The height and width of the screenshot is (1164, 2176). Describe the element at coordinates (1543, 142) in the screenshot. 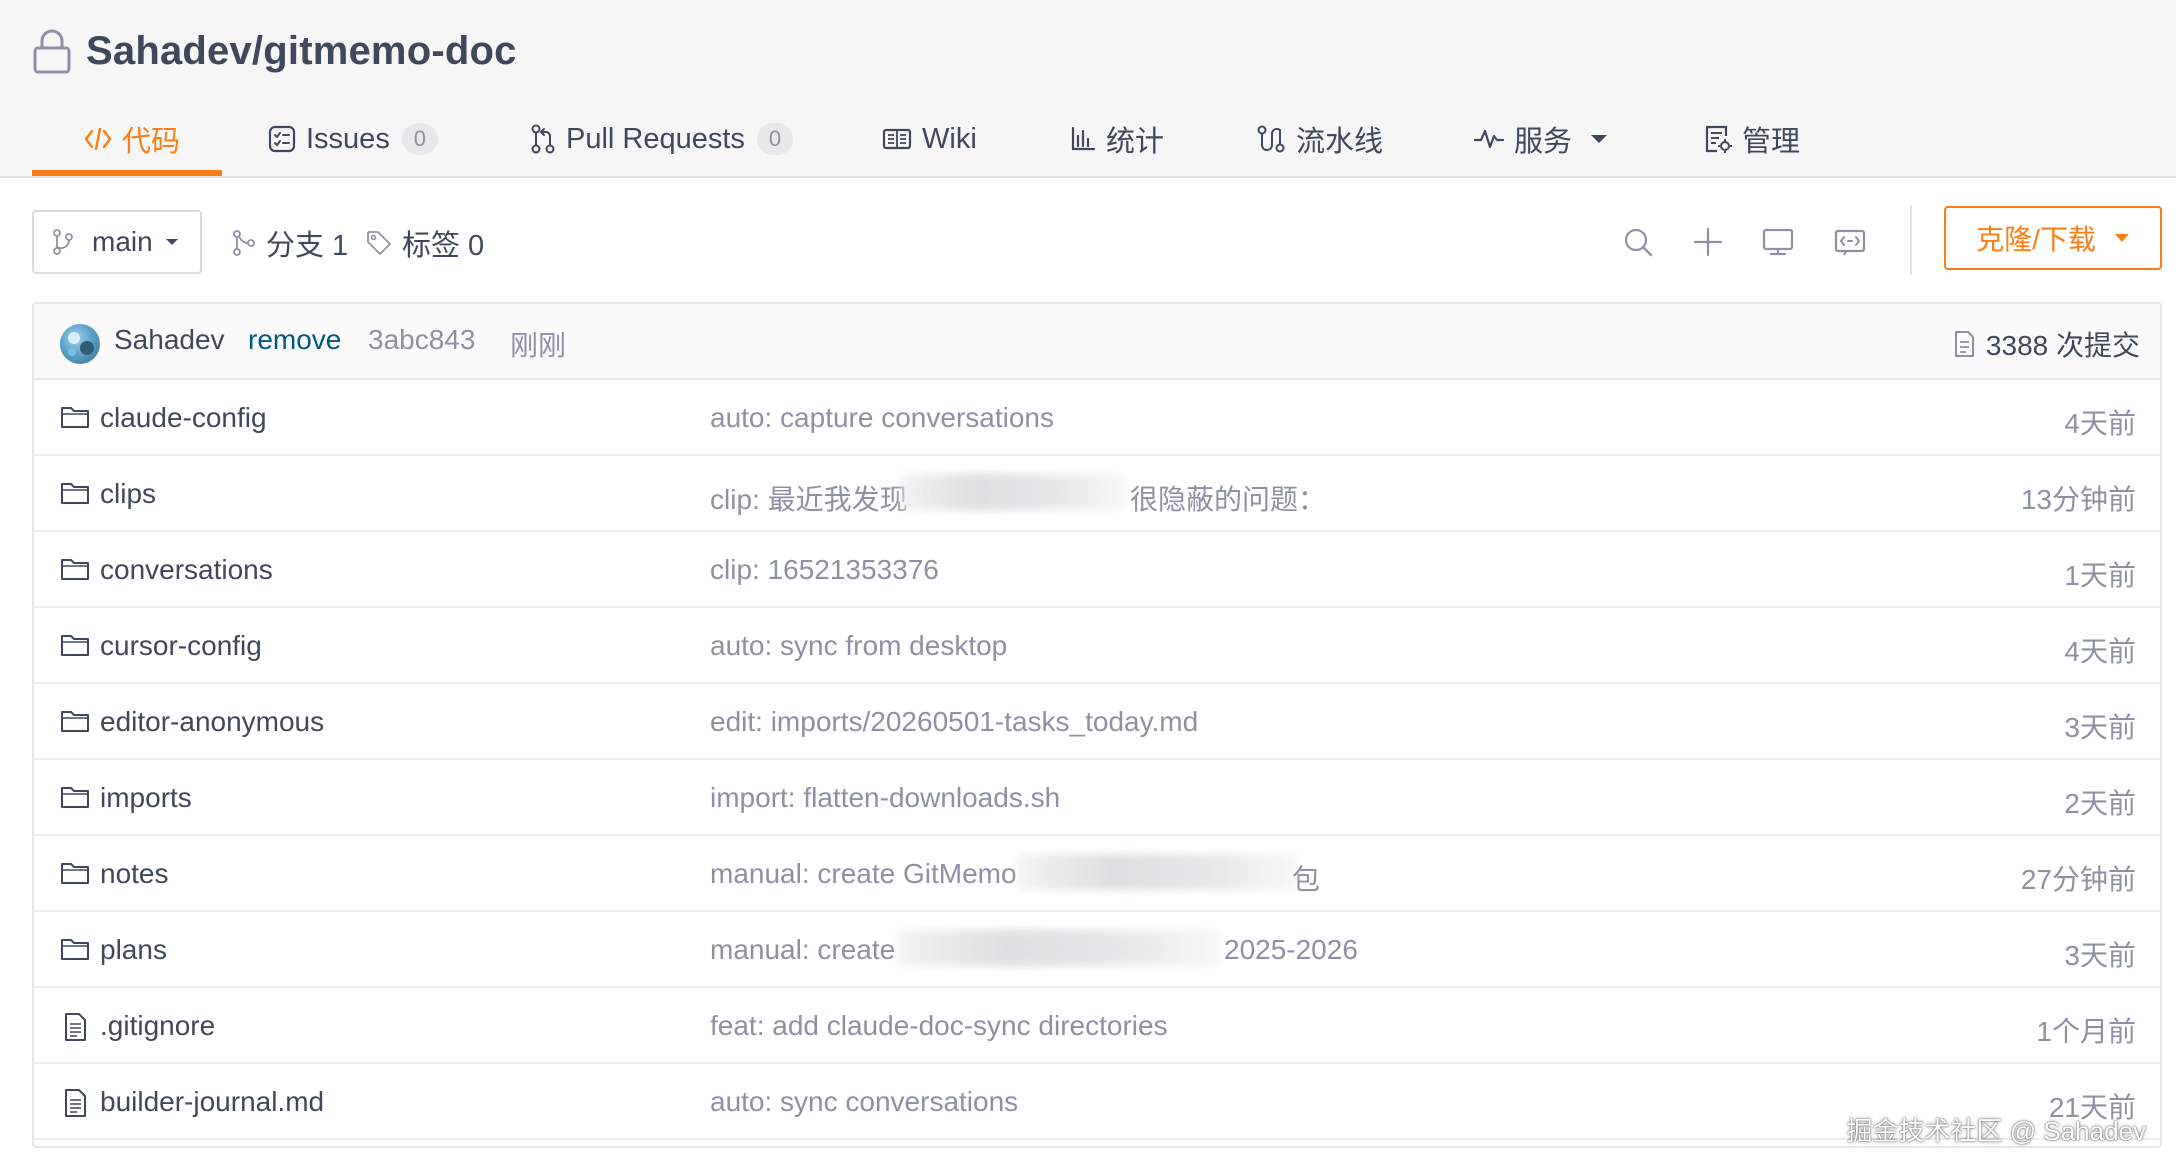

I see `tab-label: 服务` at that location.